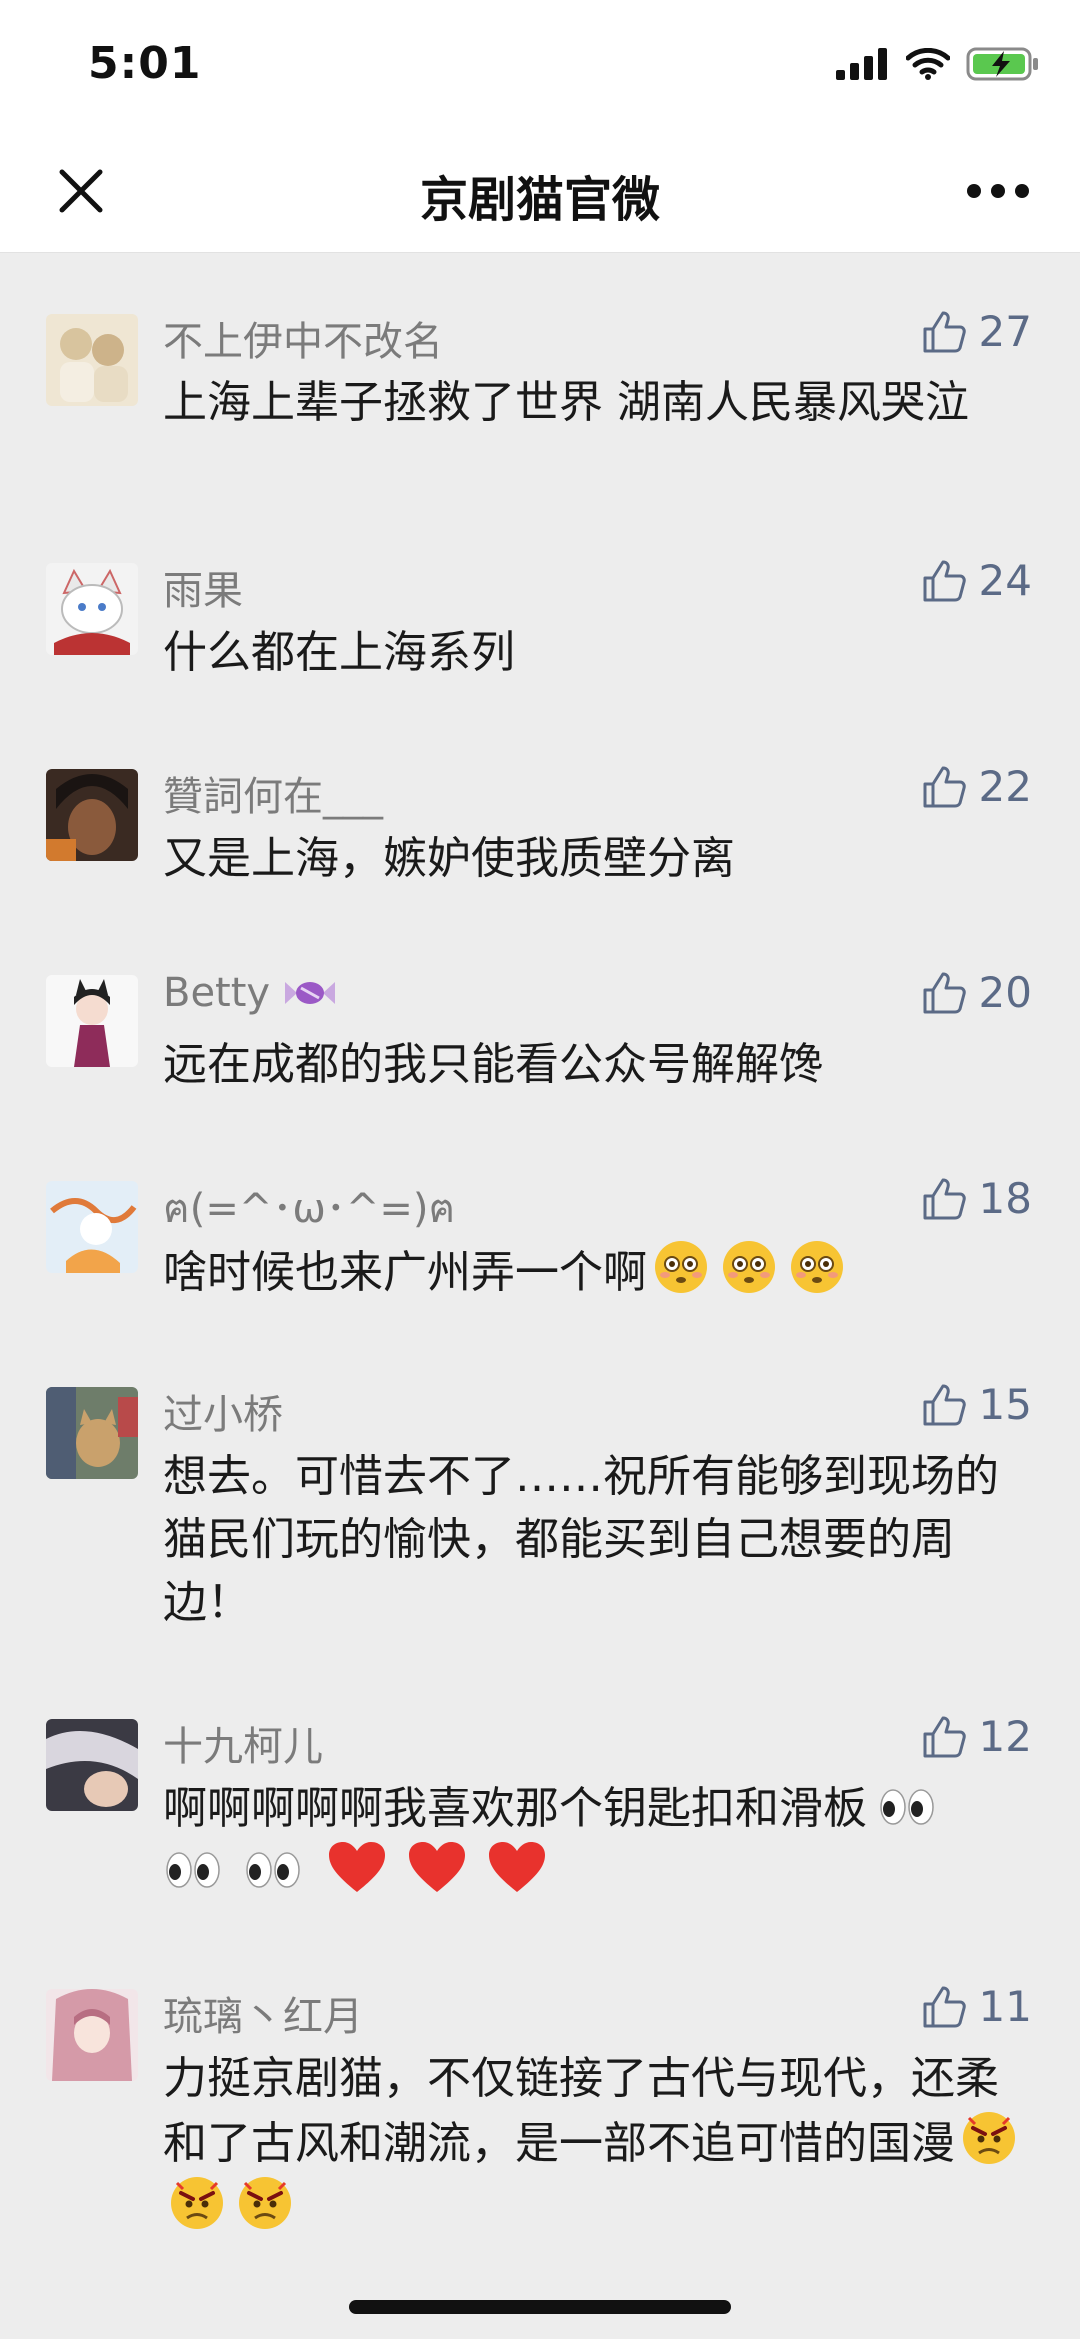  Describe the element at coordinates (92, 1227) in the screenshot. I see `fox-spirit-avatar` at that location.